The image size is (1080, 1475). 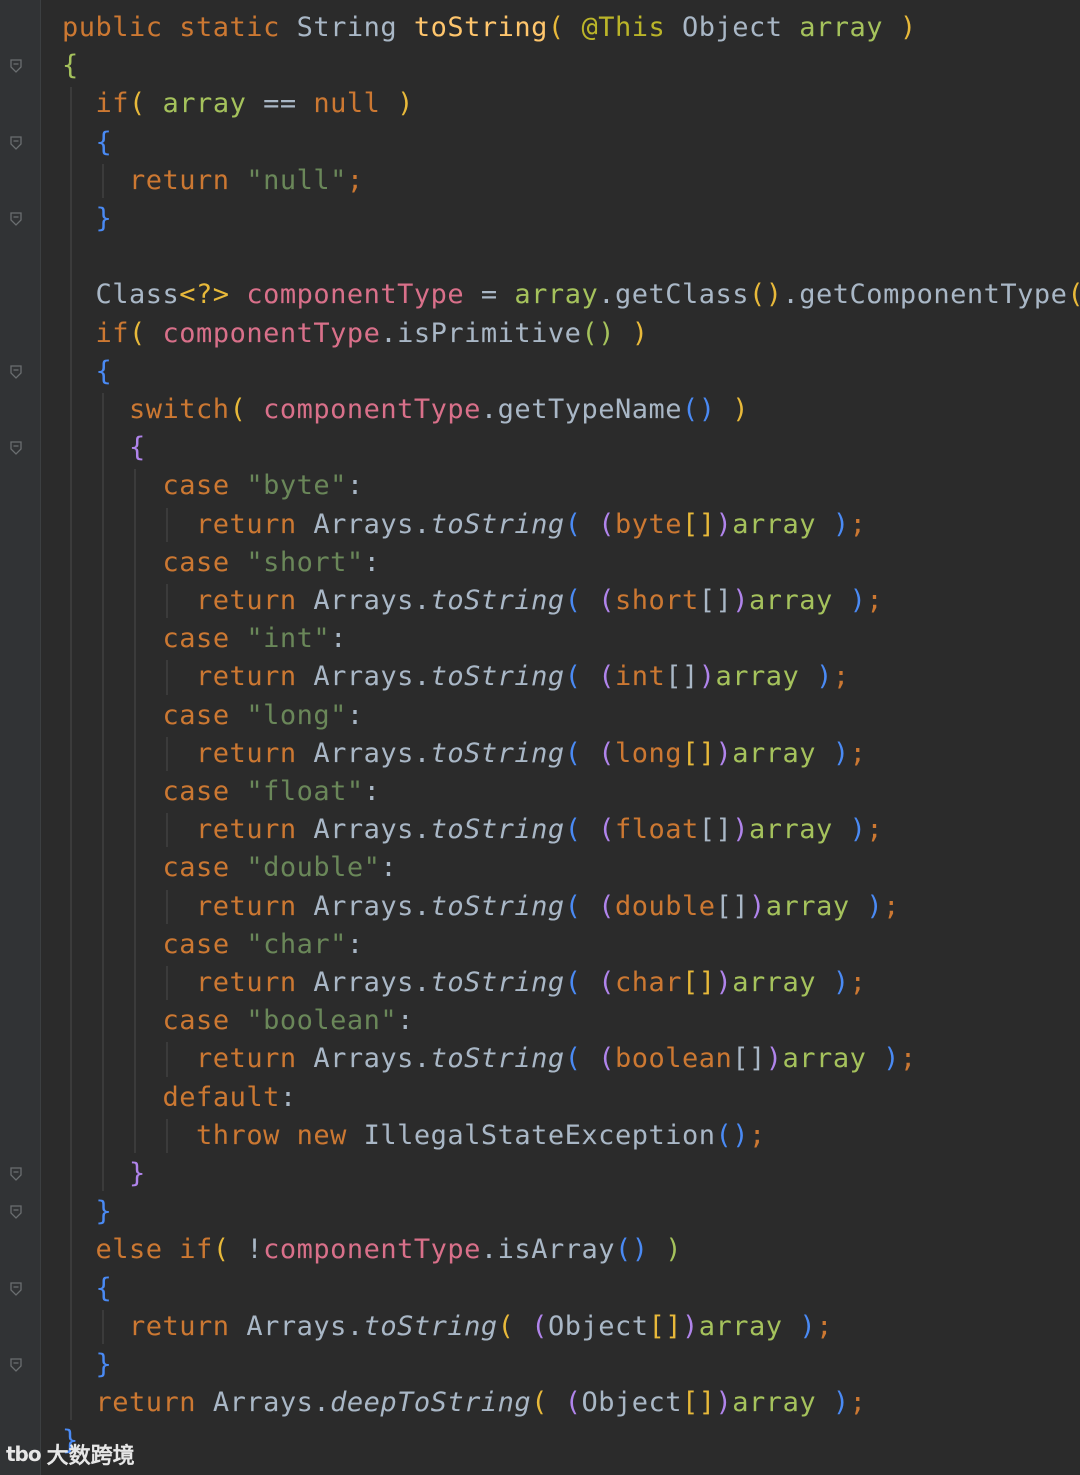 What do you see at coordinates (221, 1097) in the screenshot?
I see `code-token: default` at bounding box center [221, 1097].